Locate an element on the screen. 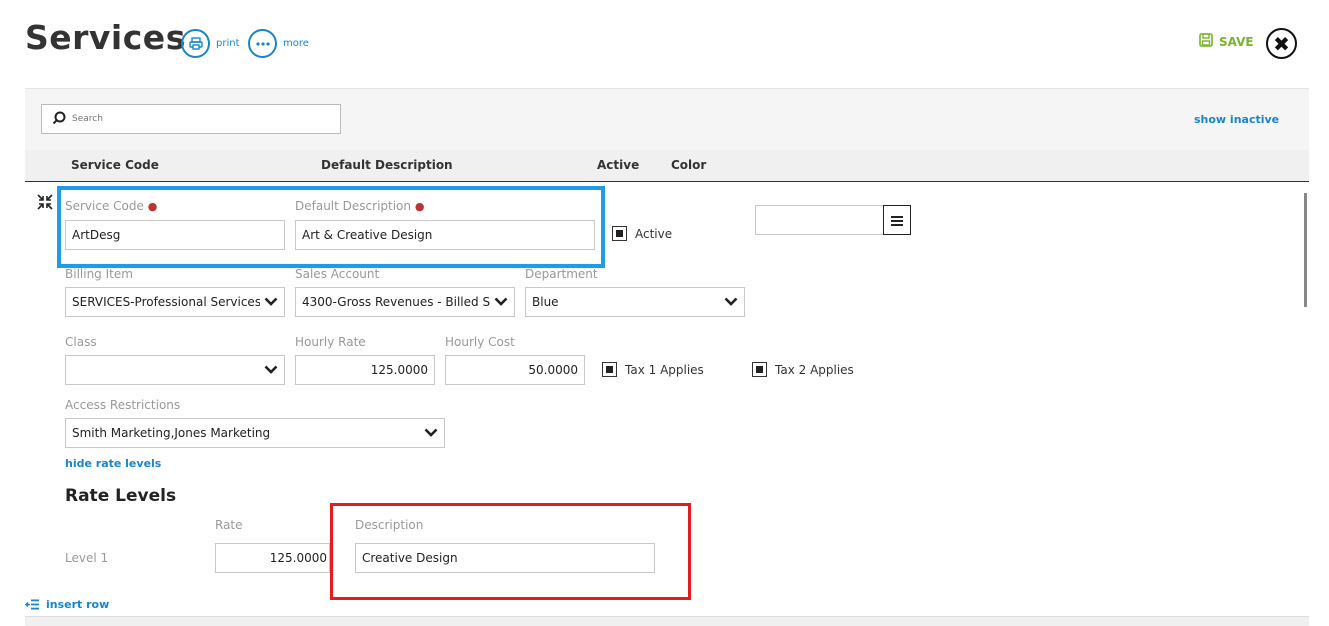 Image resolution: width=1329 pixels, height=626 pixels. hourly-rate-input: 125.0000 is located at coordinates (365, 370).